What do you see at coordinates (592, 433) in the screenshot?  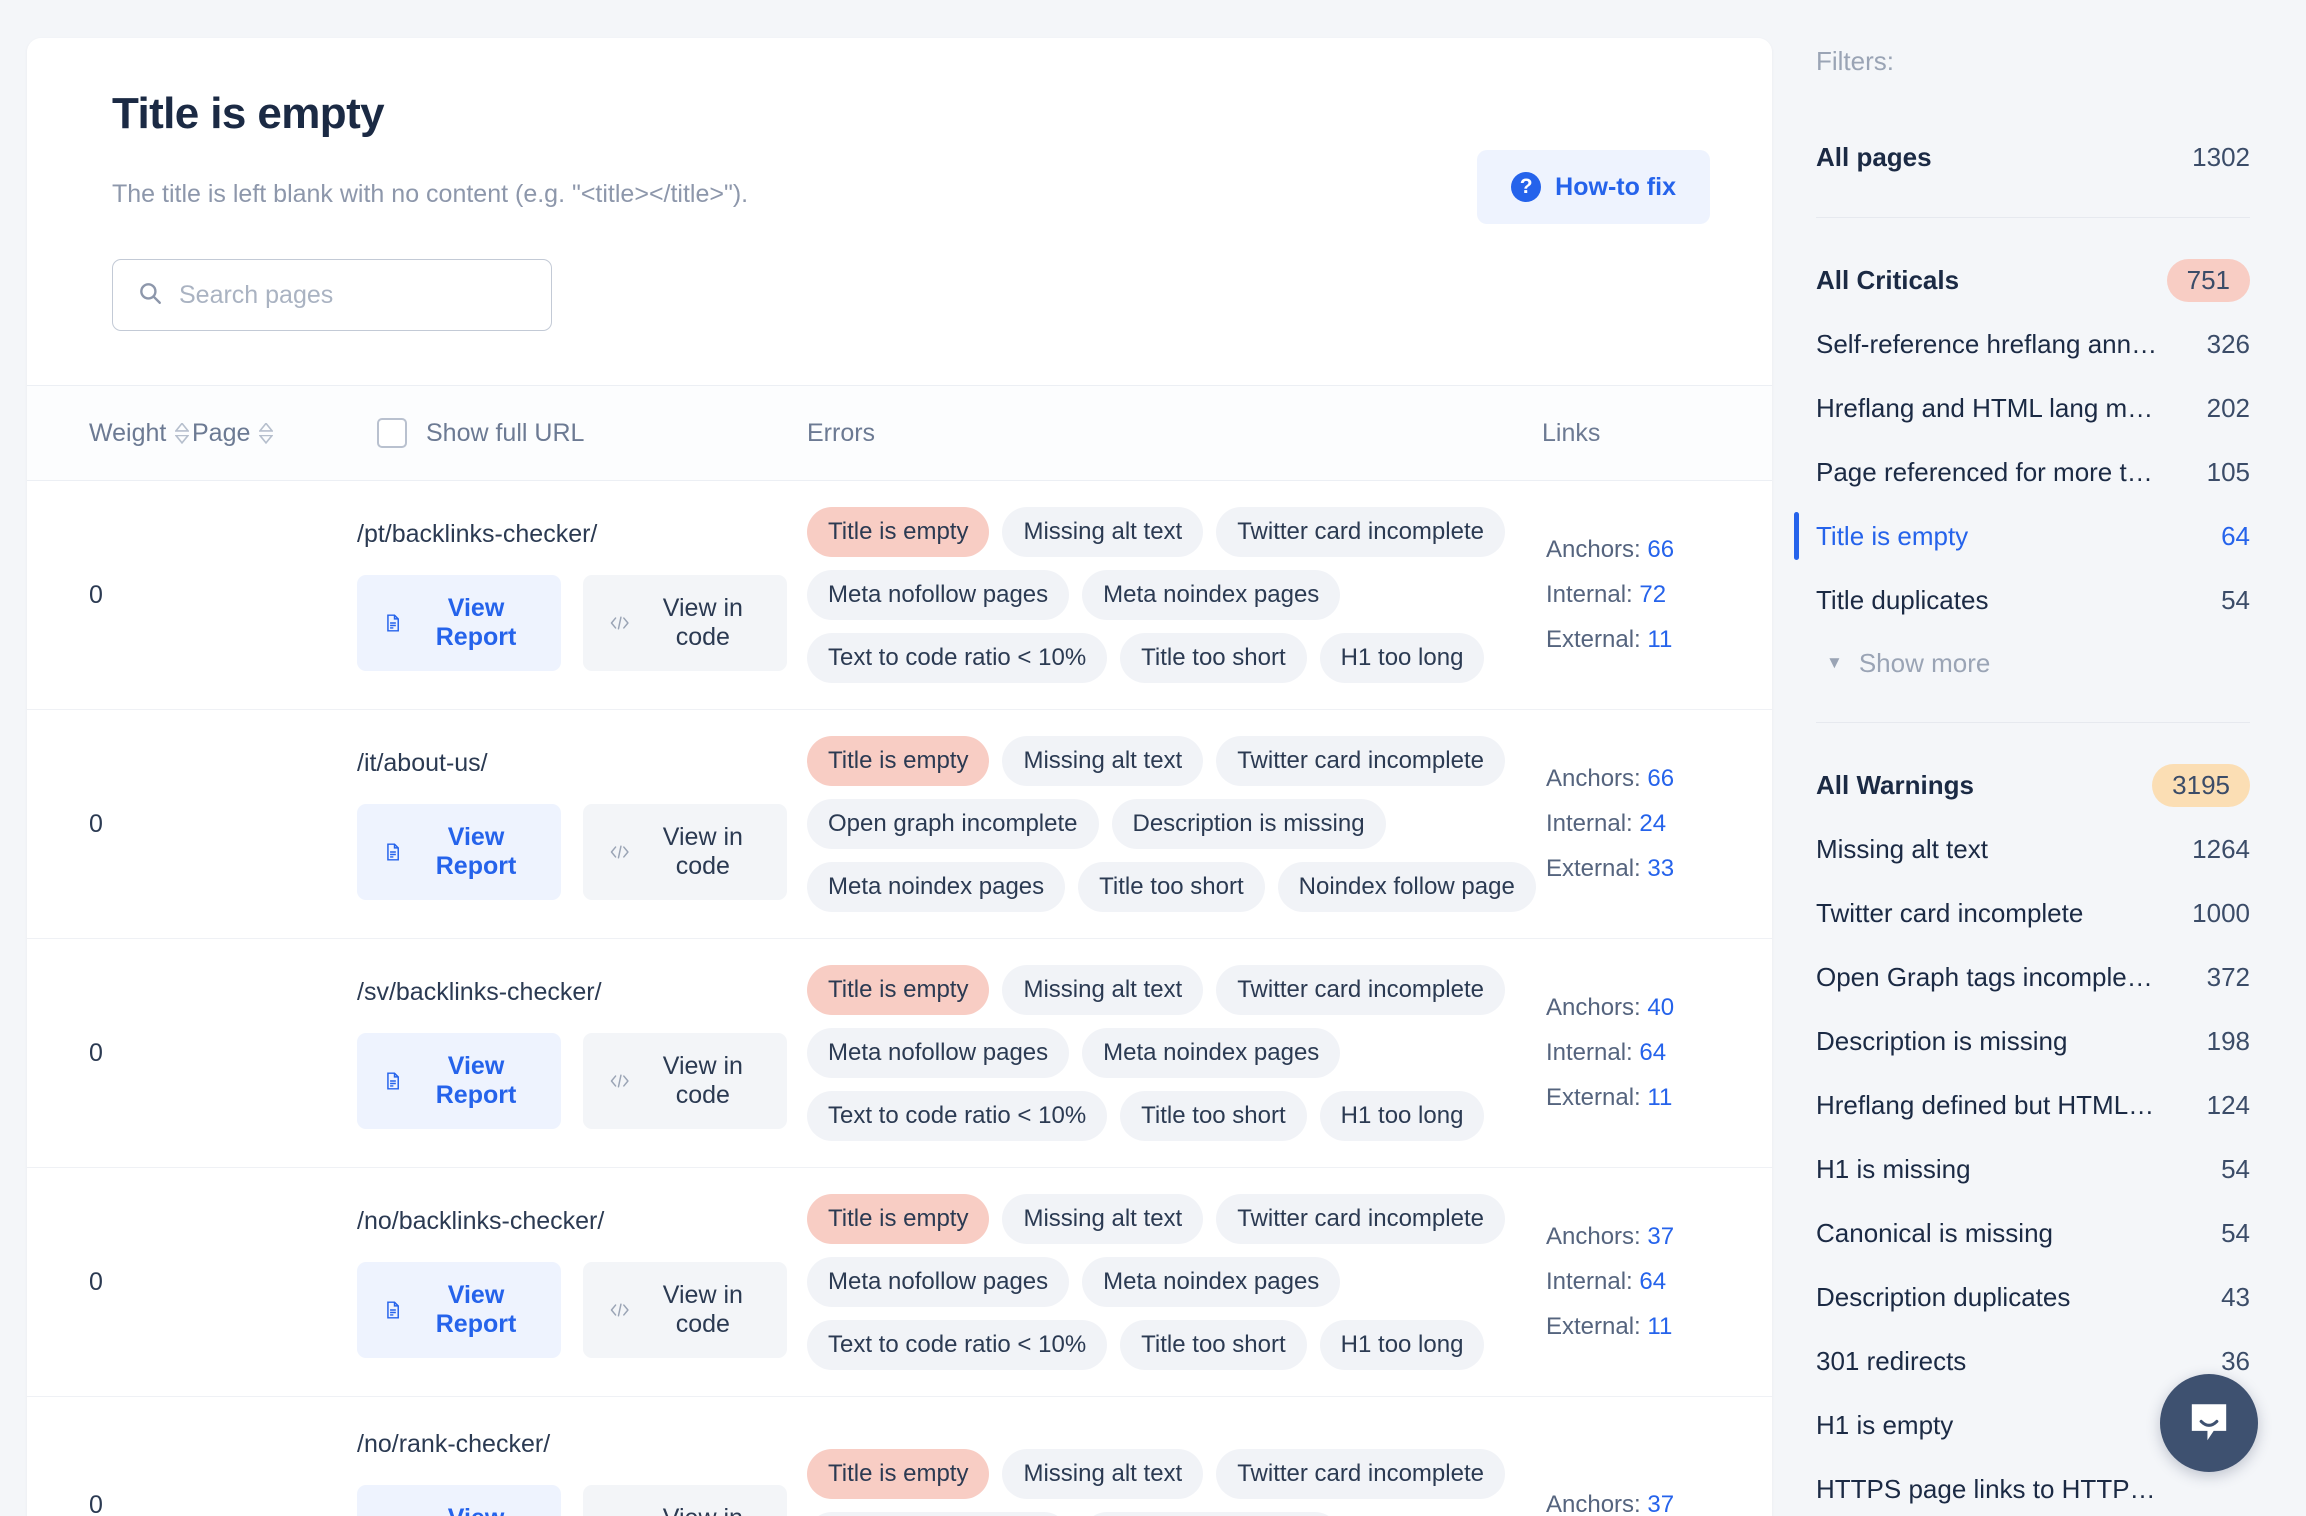 I see `show-full-url-control: Show full URL` at bounding box center [592, 433].